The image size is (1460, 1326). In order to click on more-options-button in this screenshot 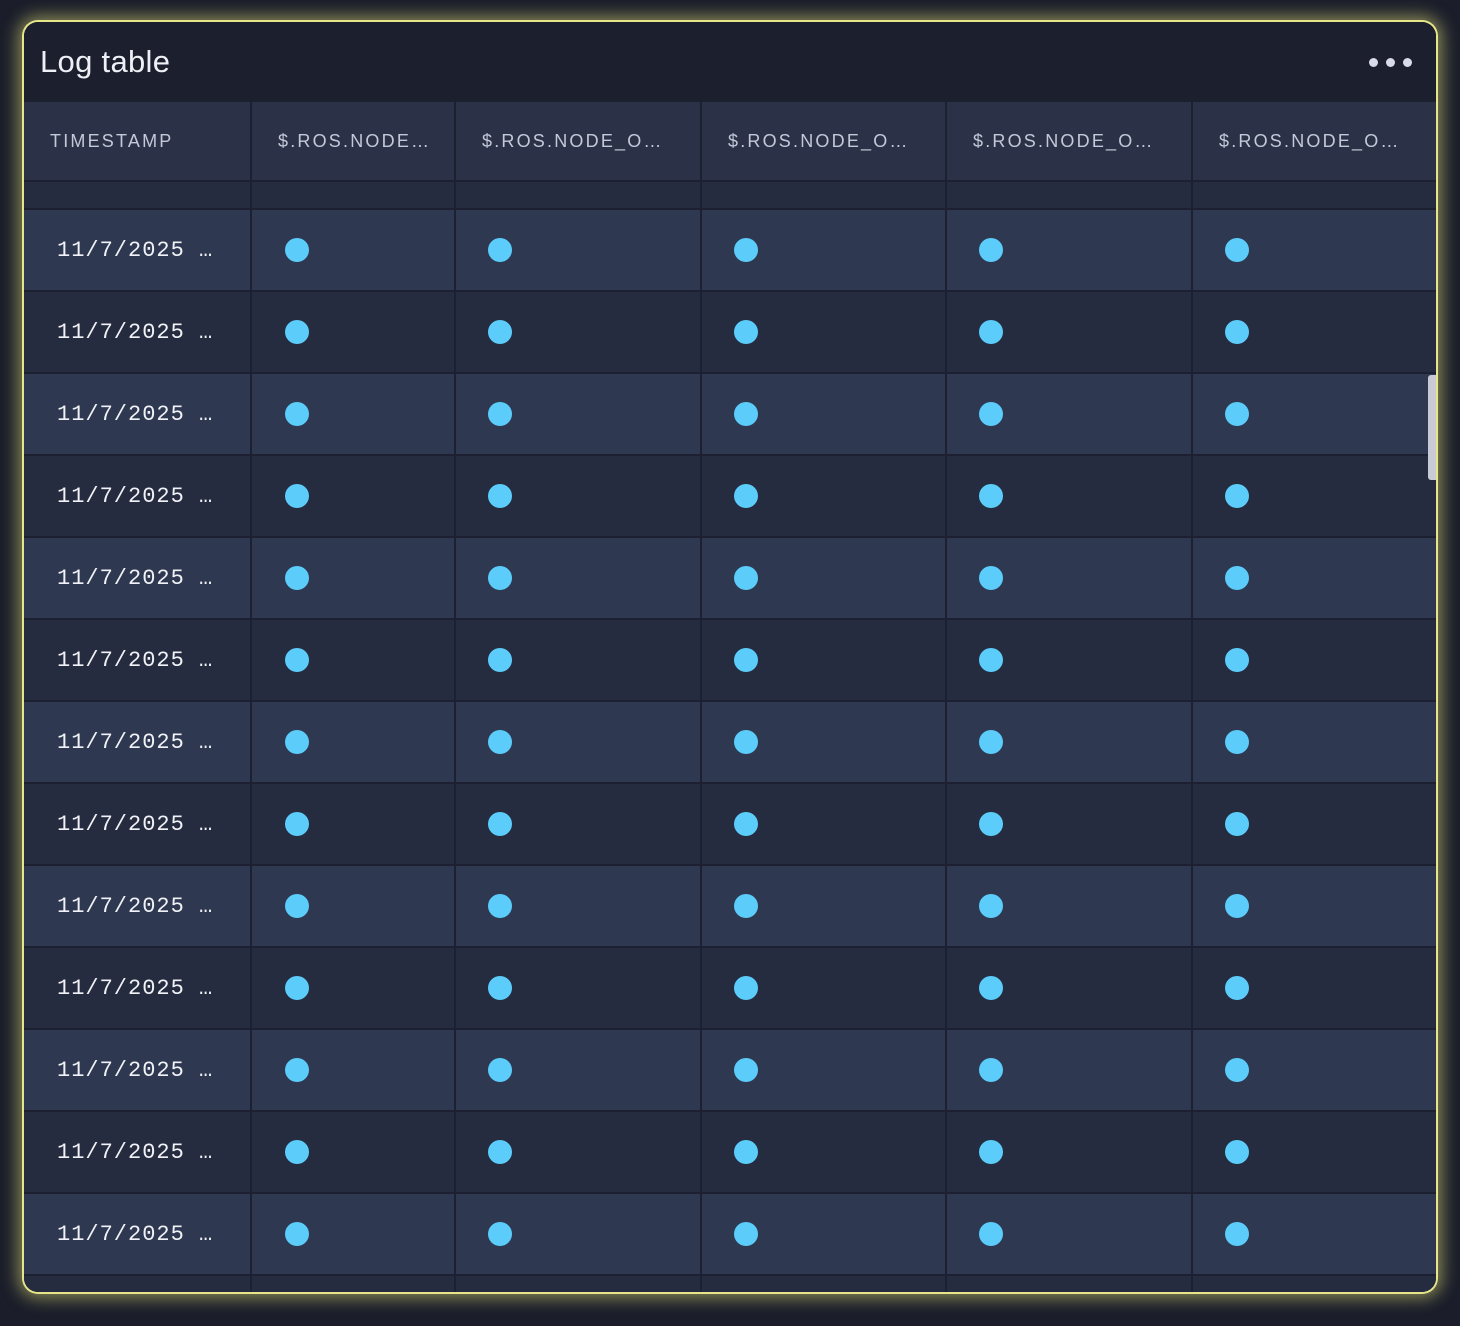, I will do `click(1391, 63)`.